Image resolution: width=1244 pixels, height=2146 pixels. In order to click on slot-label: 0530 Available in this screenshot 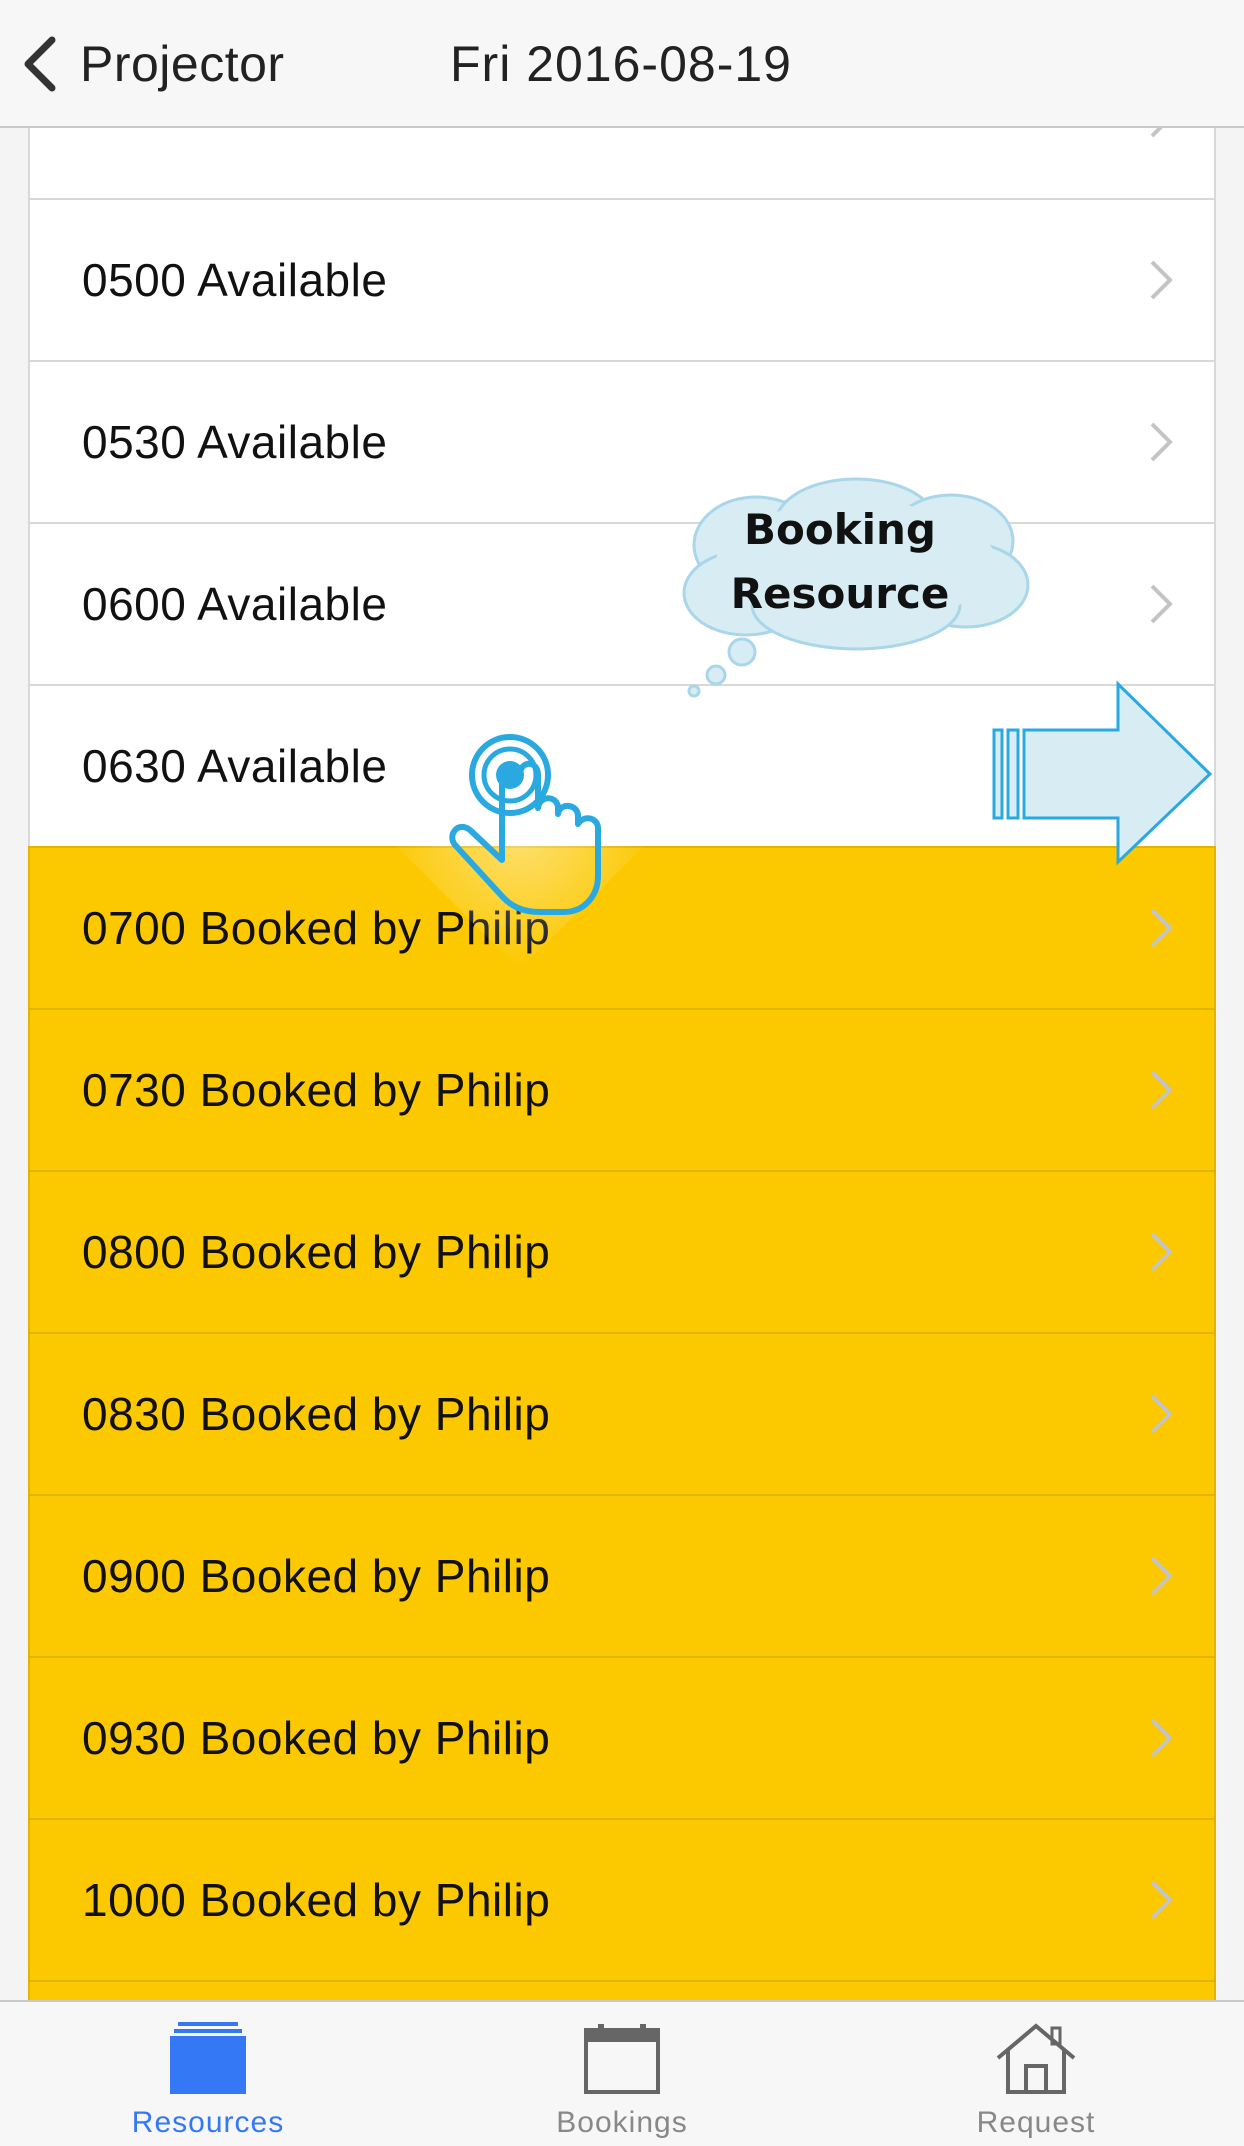, I will do `click(235, 442)`.